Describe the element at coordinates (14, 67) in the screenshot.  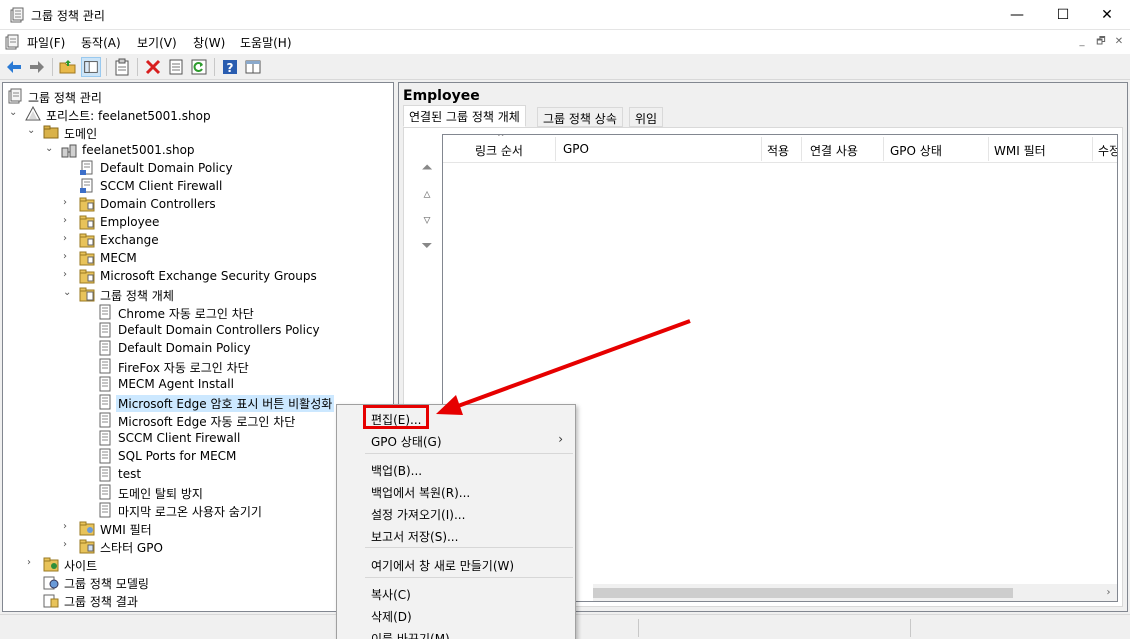
I see `back-icon` at that location.